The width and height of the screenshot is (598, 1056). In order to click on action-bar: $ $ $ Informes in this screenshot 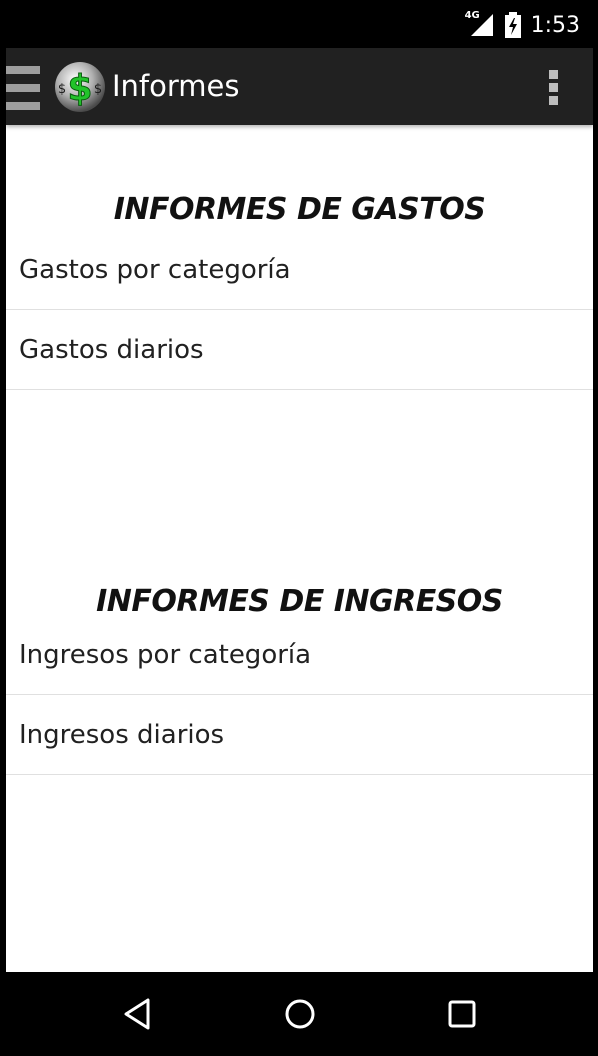, I will do `click(299, 86)`.